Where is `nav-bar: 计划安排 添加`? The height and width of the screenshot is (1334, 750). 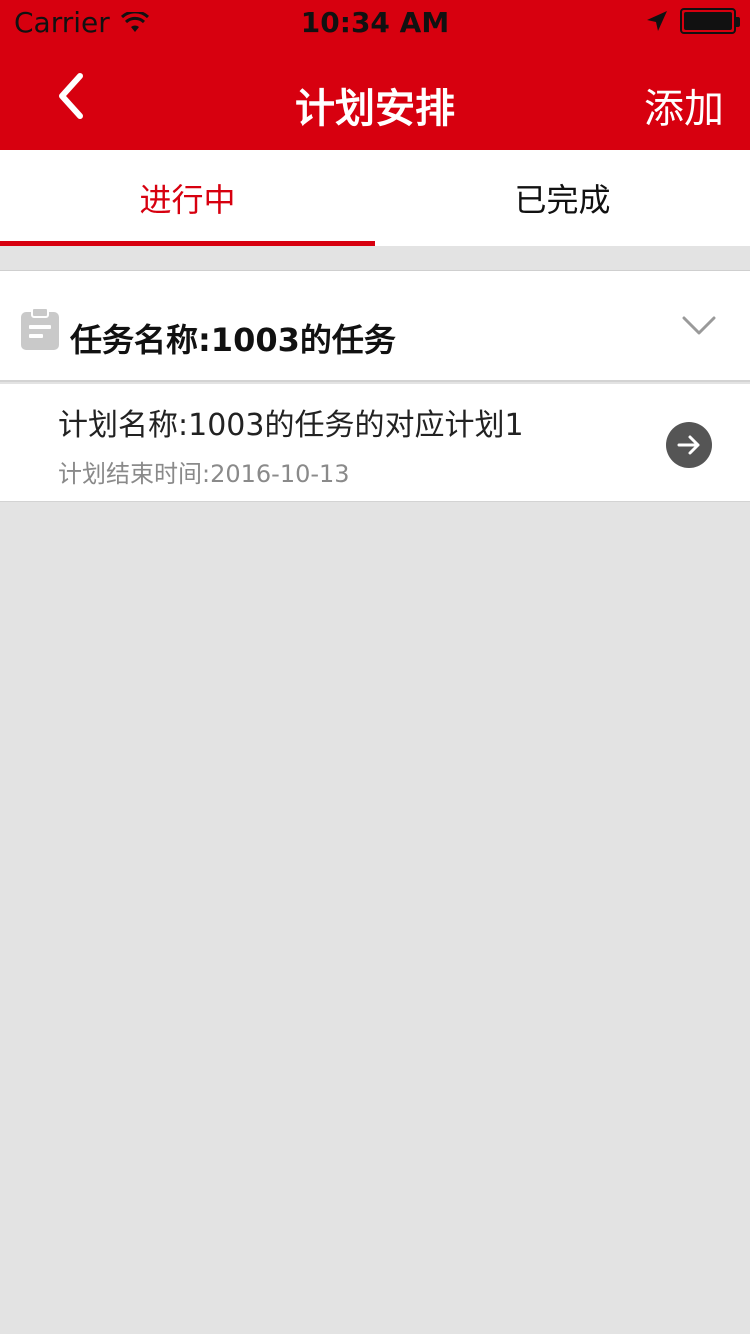 nav-bar: 计划安排 添加 is located at coordinates (375, 95).